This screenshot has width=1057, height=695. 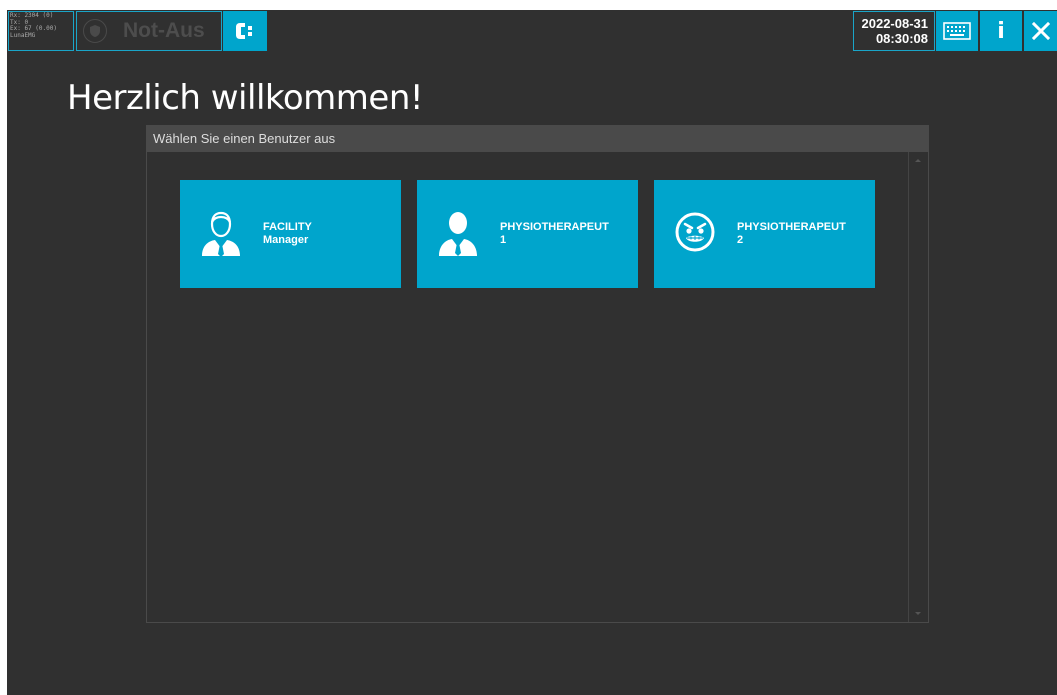 What do you see at coordinates (458, 234) in the screenshot?
I see `user-avatar-icon` at bounding box center [458, 234].